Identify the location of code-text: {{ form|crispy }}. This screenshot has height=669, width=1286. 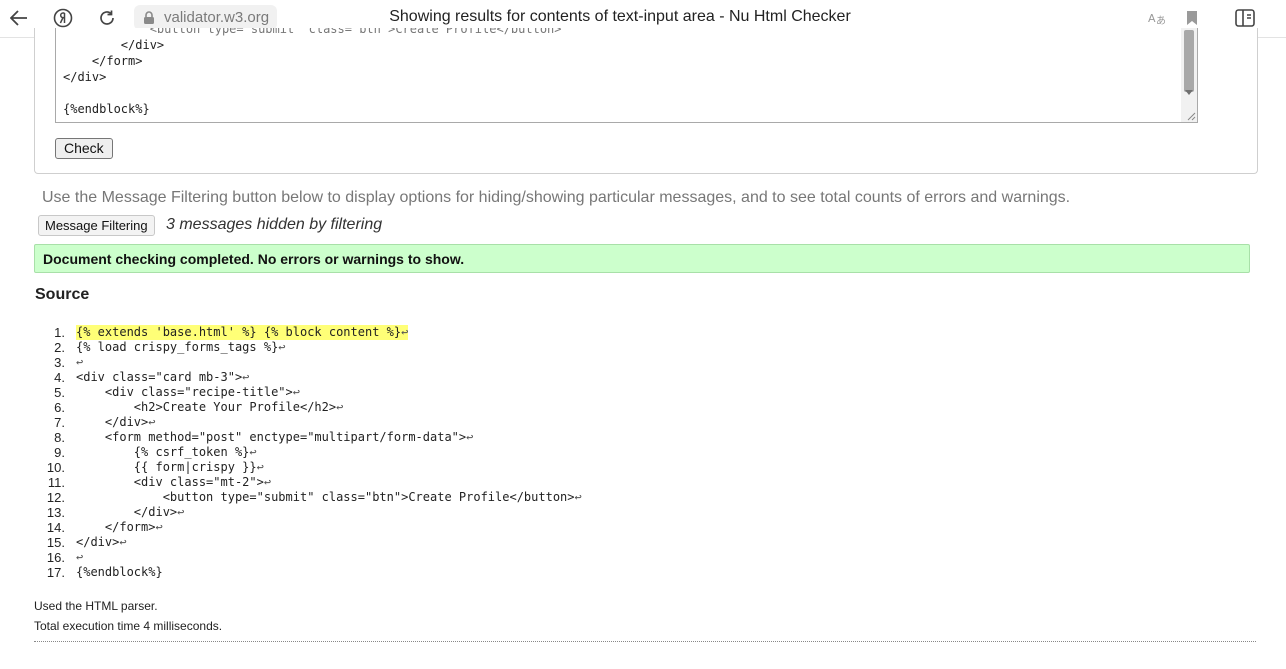
(166, 467).